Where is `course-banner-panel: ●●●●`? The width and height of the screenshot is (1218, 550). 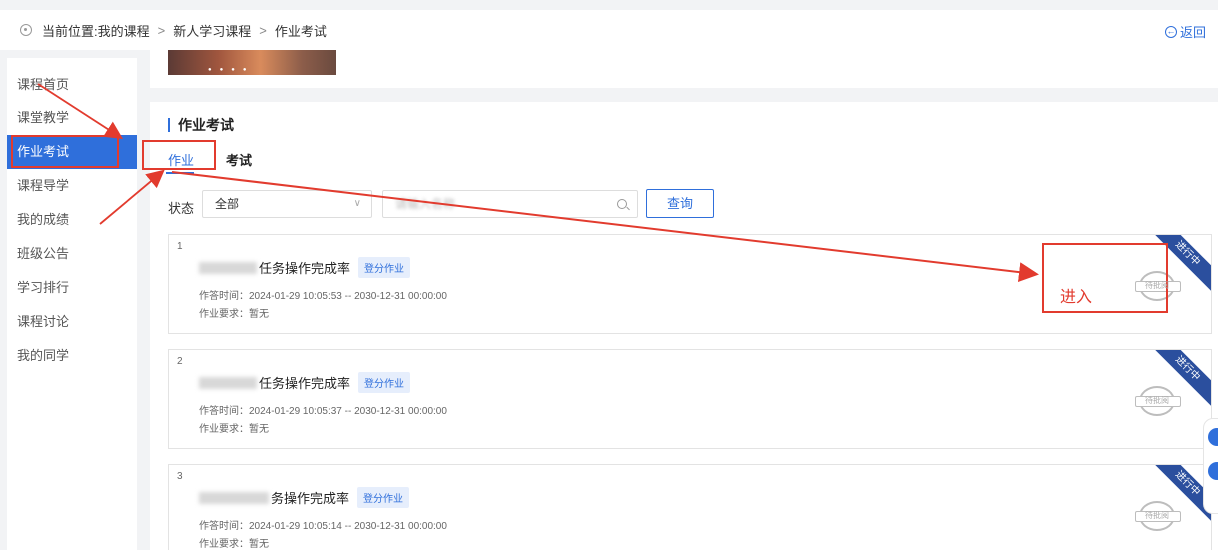
course-banner-panel: ●●●● is located at coordinates (684, 69).